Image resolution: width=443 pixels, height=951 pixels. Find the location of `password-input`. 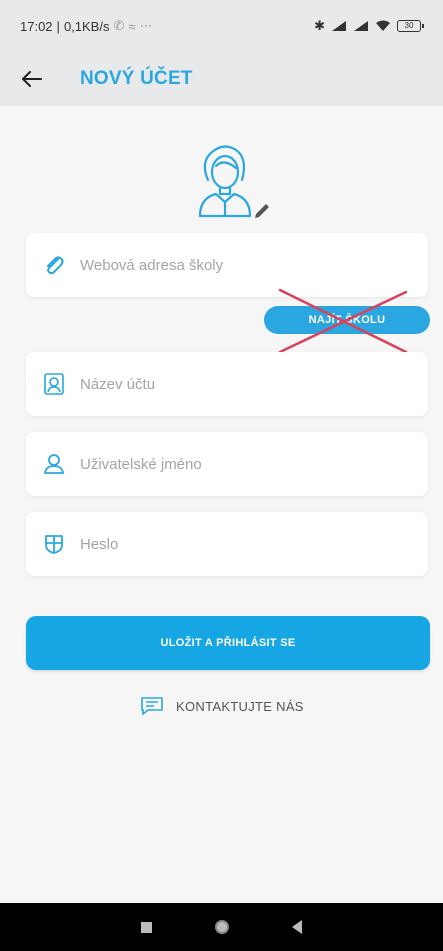

password-input is located at coordinates (254, 544).